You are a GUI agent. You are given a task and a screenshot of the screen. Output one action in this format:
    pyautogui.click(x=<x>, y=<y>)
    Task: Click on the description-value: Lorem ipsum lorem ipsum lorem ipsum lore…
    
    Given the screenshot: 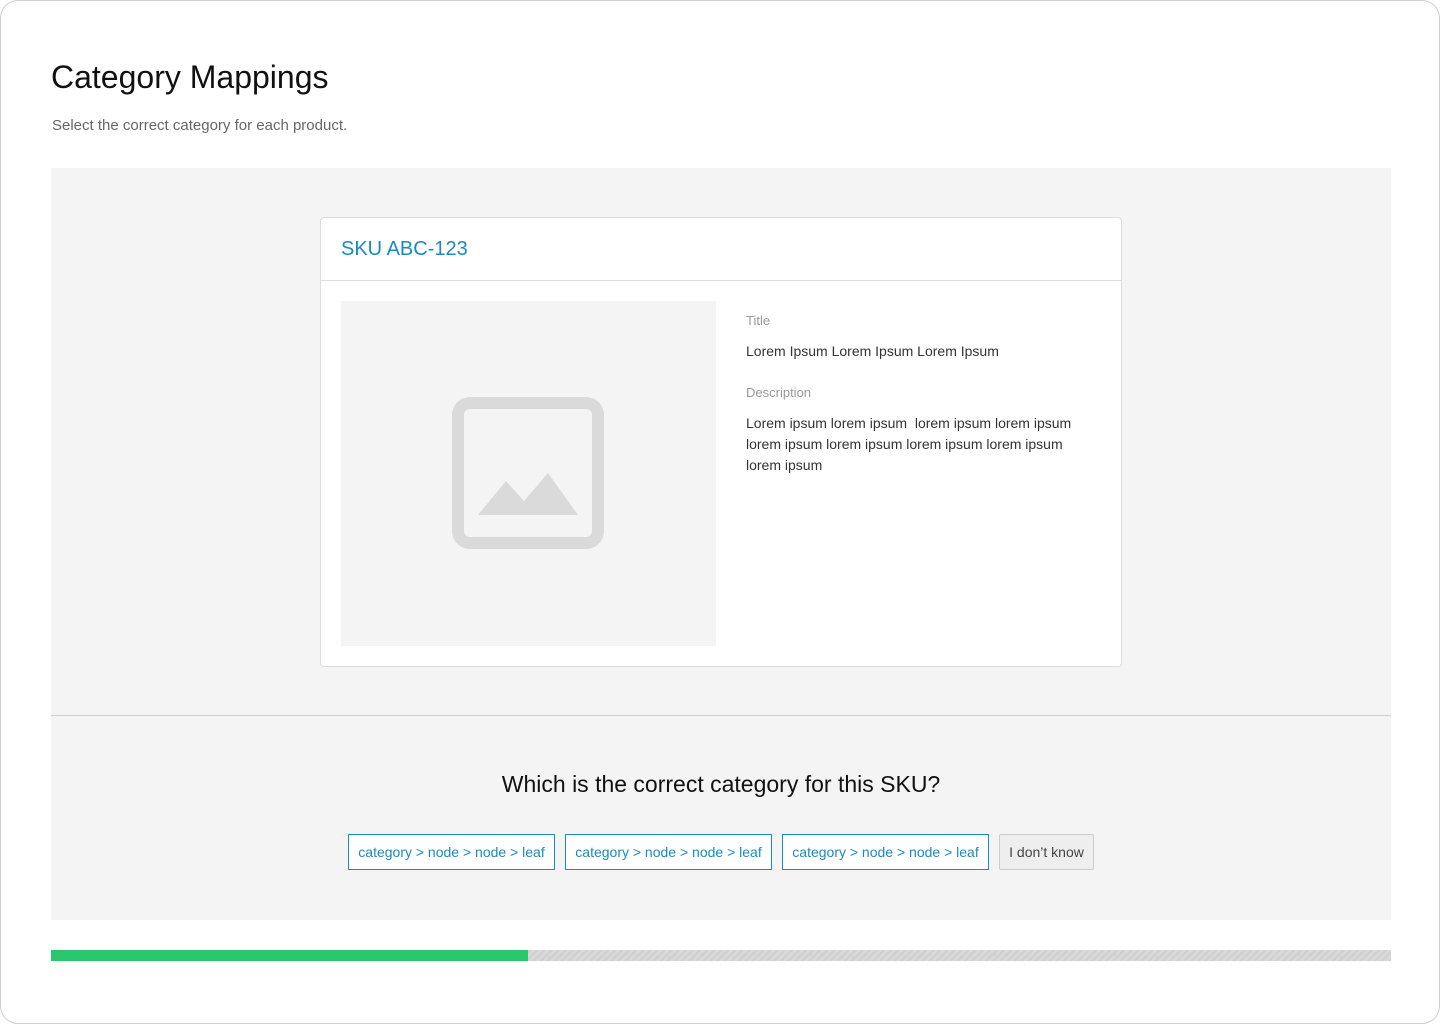 What is the action you would take?
    pyautogui.click(x=911, y=444)
    